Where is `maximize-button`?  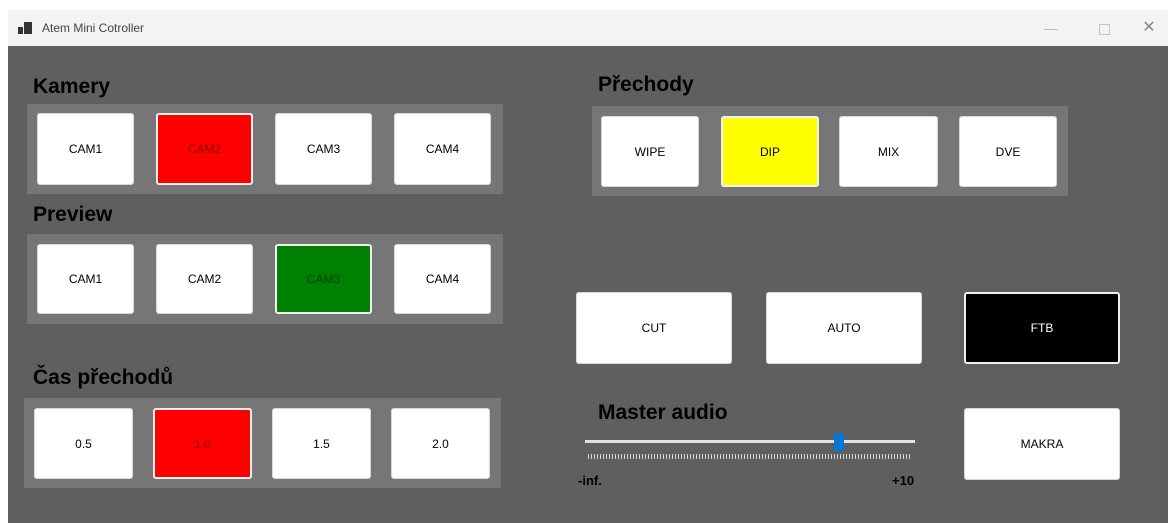 maximize-button is located at coordinates (1104, 28).